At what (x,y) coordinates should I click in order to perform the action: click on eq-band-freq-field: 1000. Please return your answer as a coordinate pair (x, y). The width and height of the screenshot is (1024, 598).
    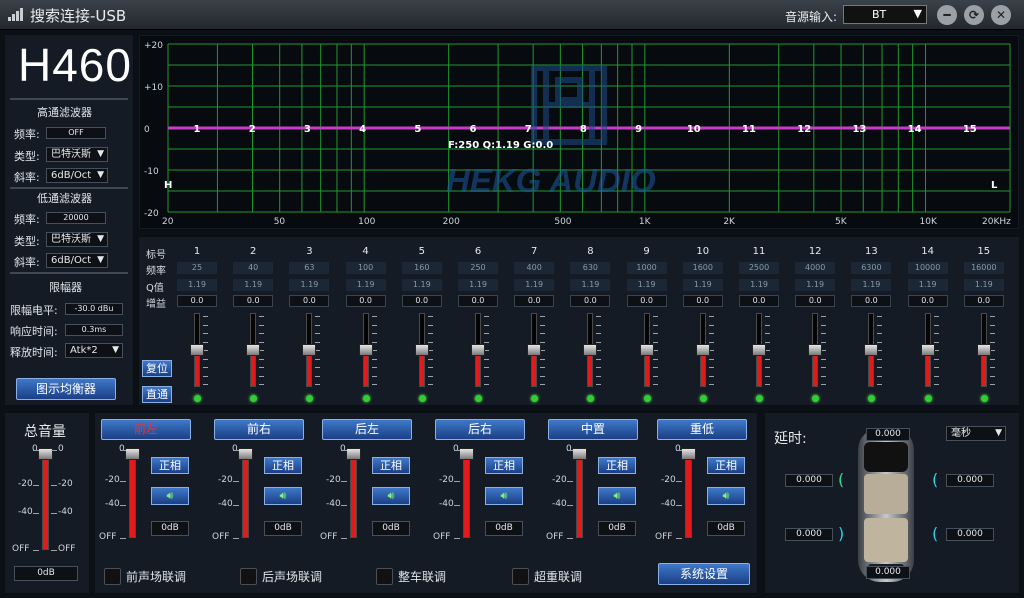
    Looking at the image, I should click on (646, 268).